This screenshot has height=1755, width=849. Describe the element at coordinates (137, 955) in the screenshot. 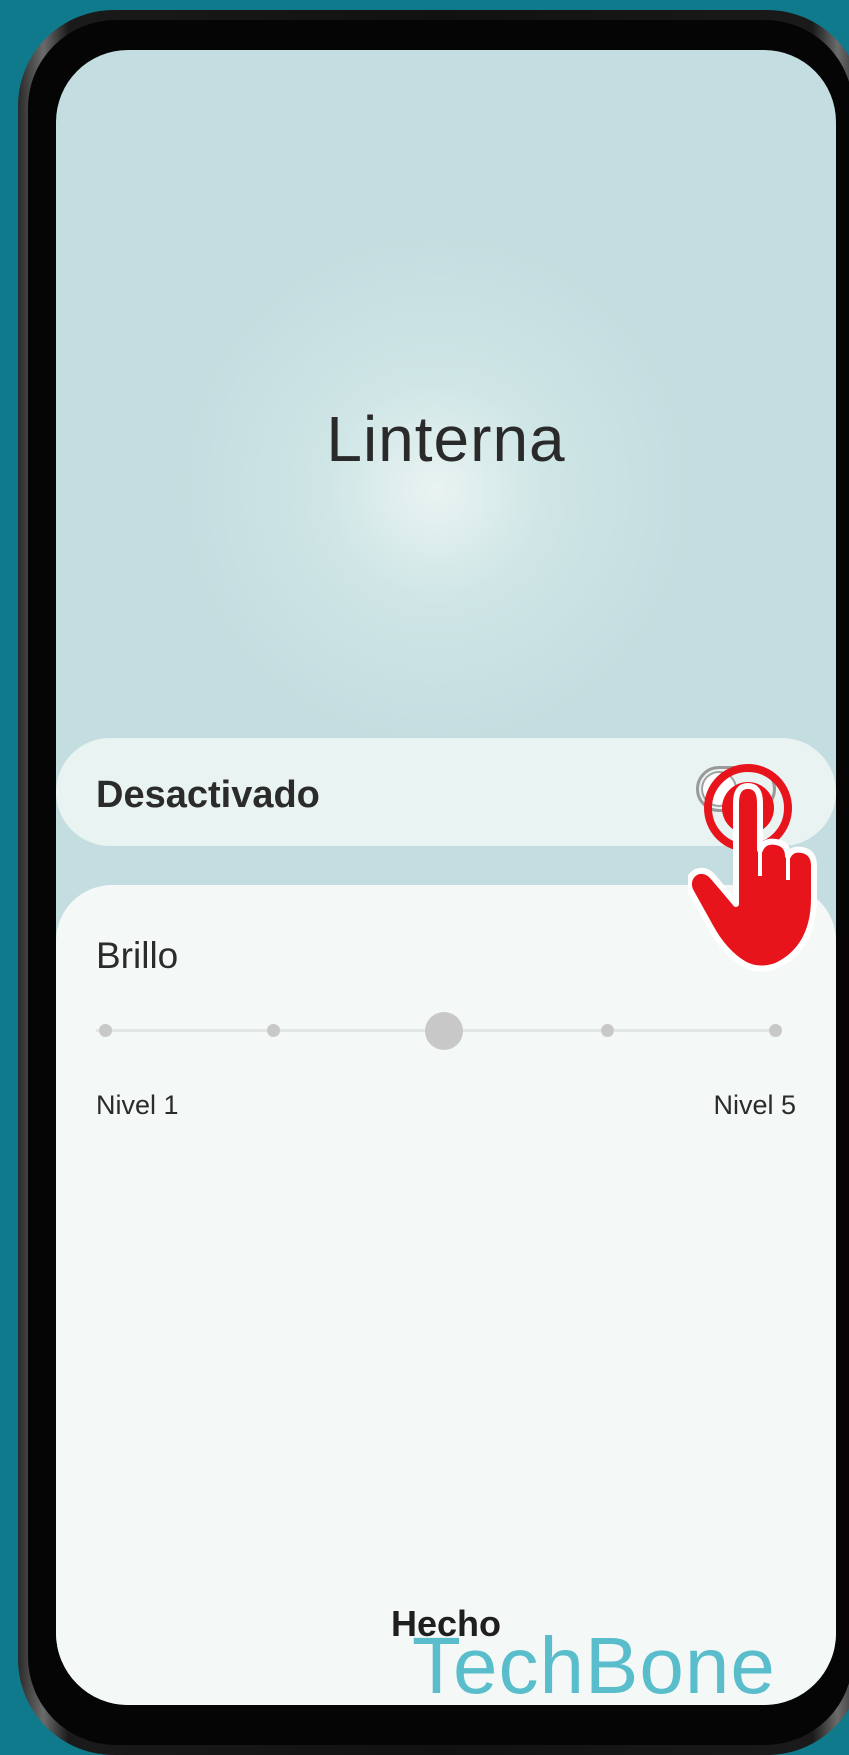

I see `brightness-label: Brillo` at that location.